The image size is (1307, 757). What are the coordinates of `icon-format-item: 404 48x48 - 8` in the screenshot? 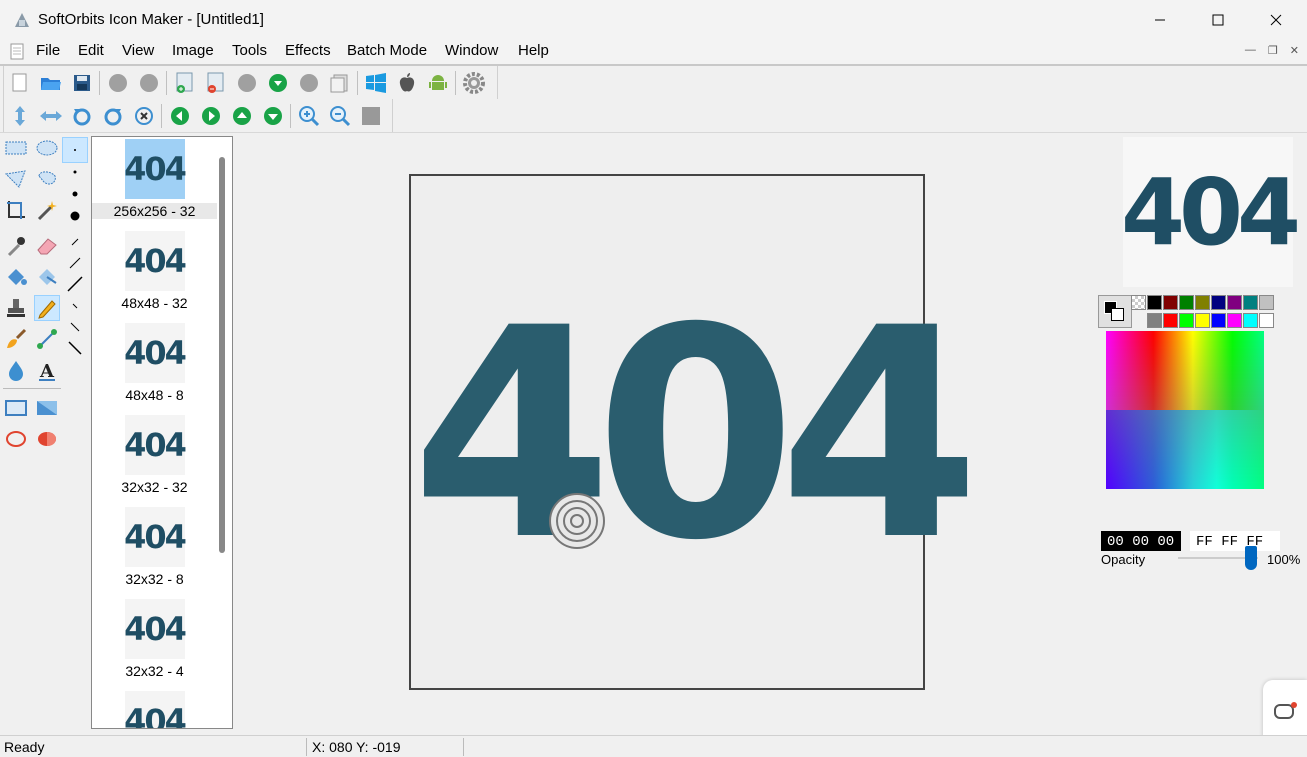 It's located at (154, 363).